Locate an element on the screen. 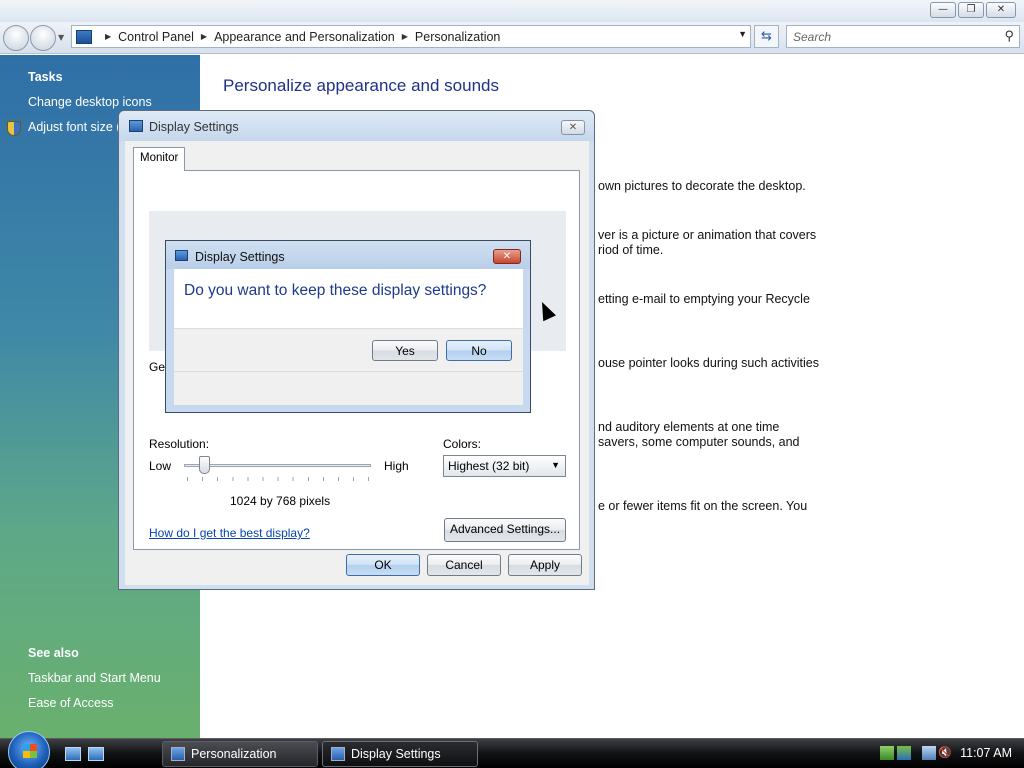 Image resolution: width=1024 pixels, height=768 pixels. breadcrumb-personalization: Personalization is located at coordinates (457, 37).